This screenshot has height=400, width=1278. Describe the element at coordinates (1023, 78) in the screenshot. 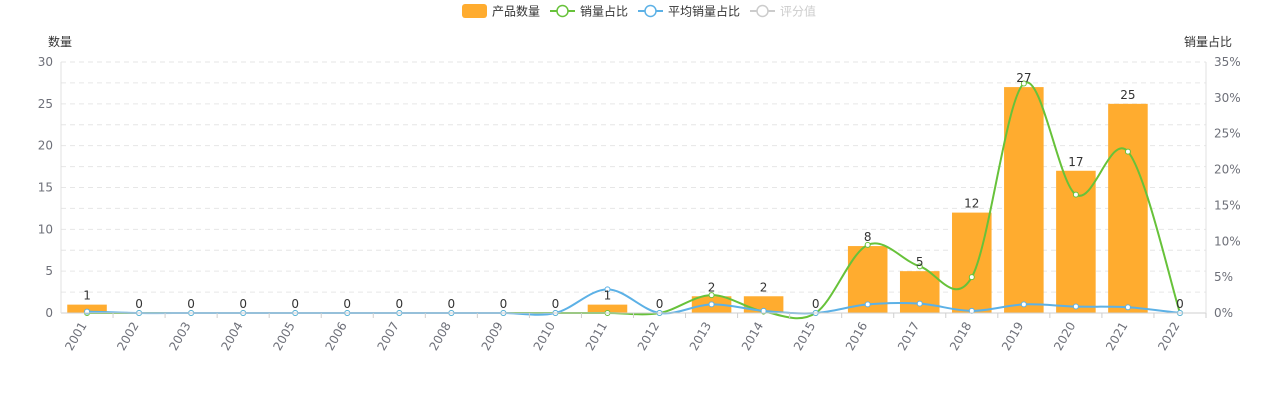

I see `bar-value-label: 27` at that location.